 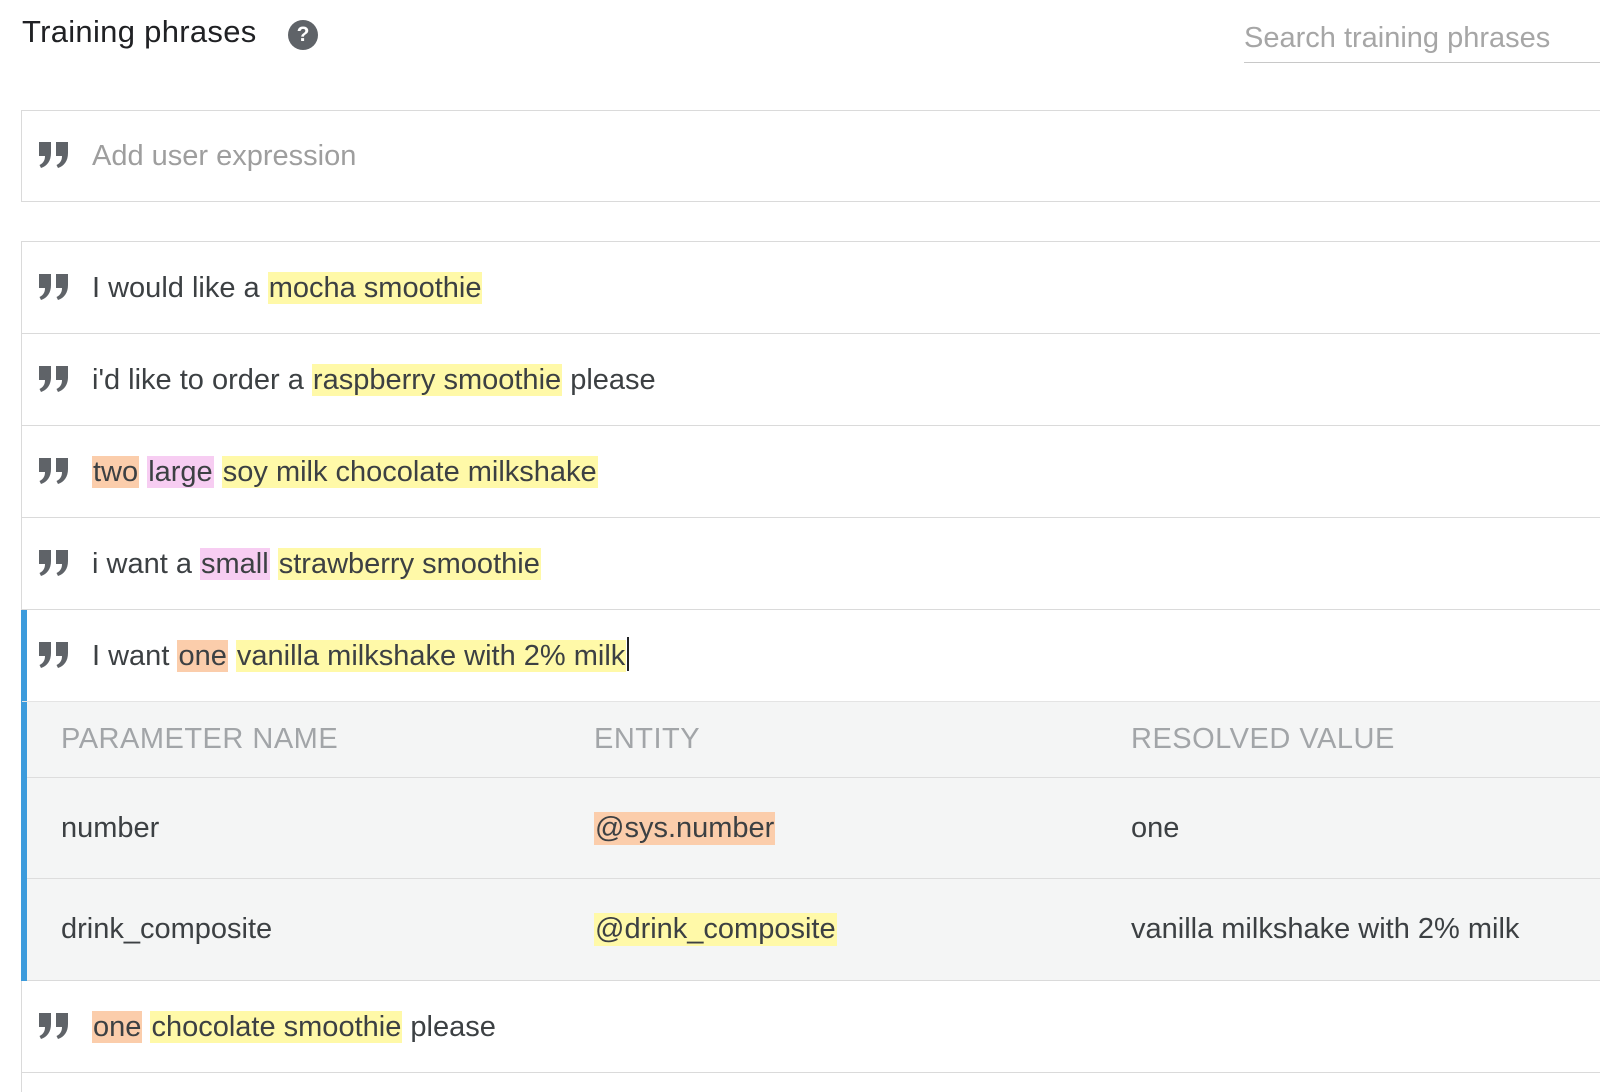 What do you see at coordinates (180, 472) in the screenshot?
I see `entity-annotation: large` at bounding box center [180, 472].